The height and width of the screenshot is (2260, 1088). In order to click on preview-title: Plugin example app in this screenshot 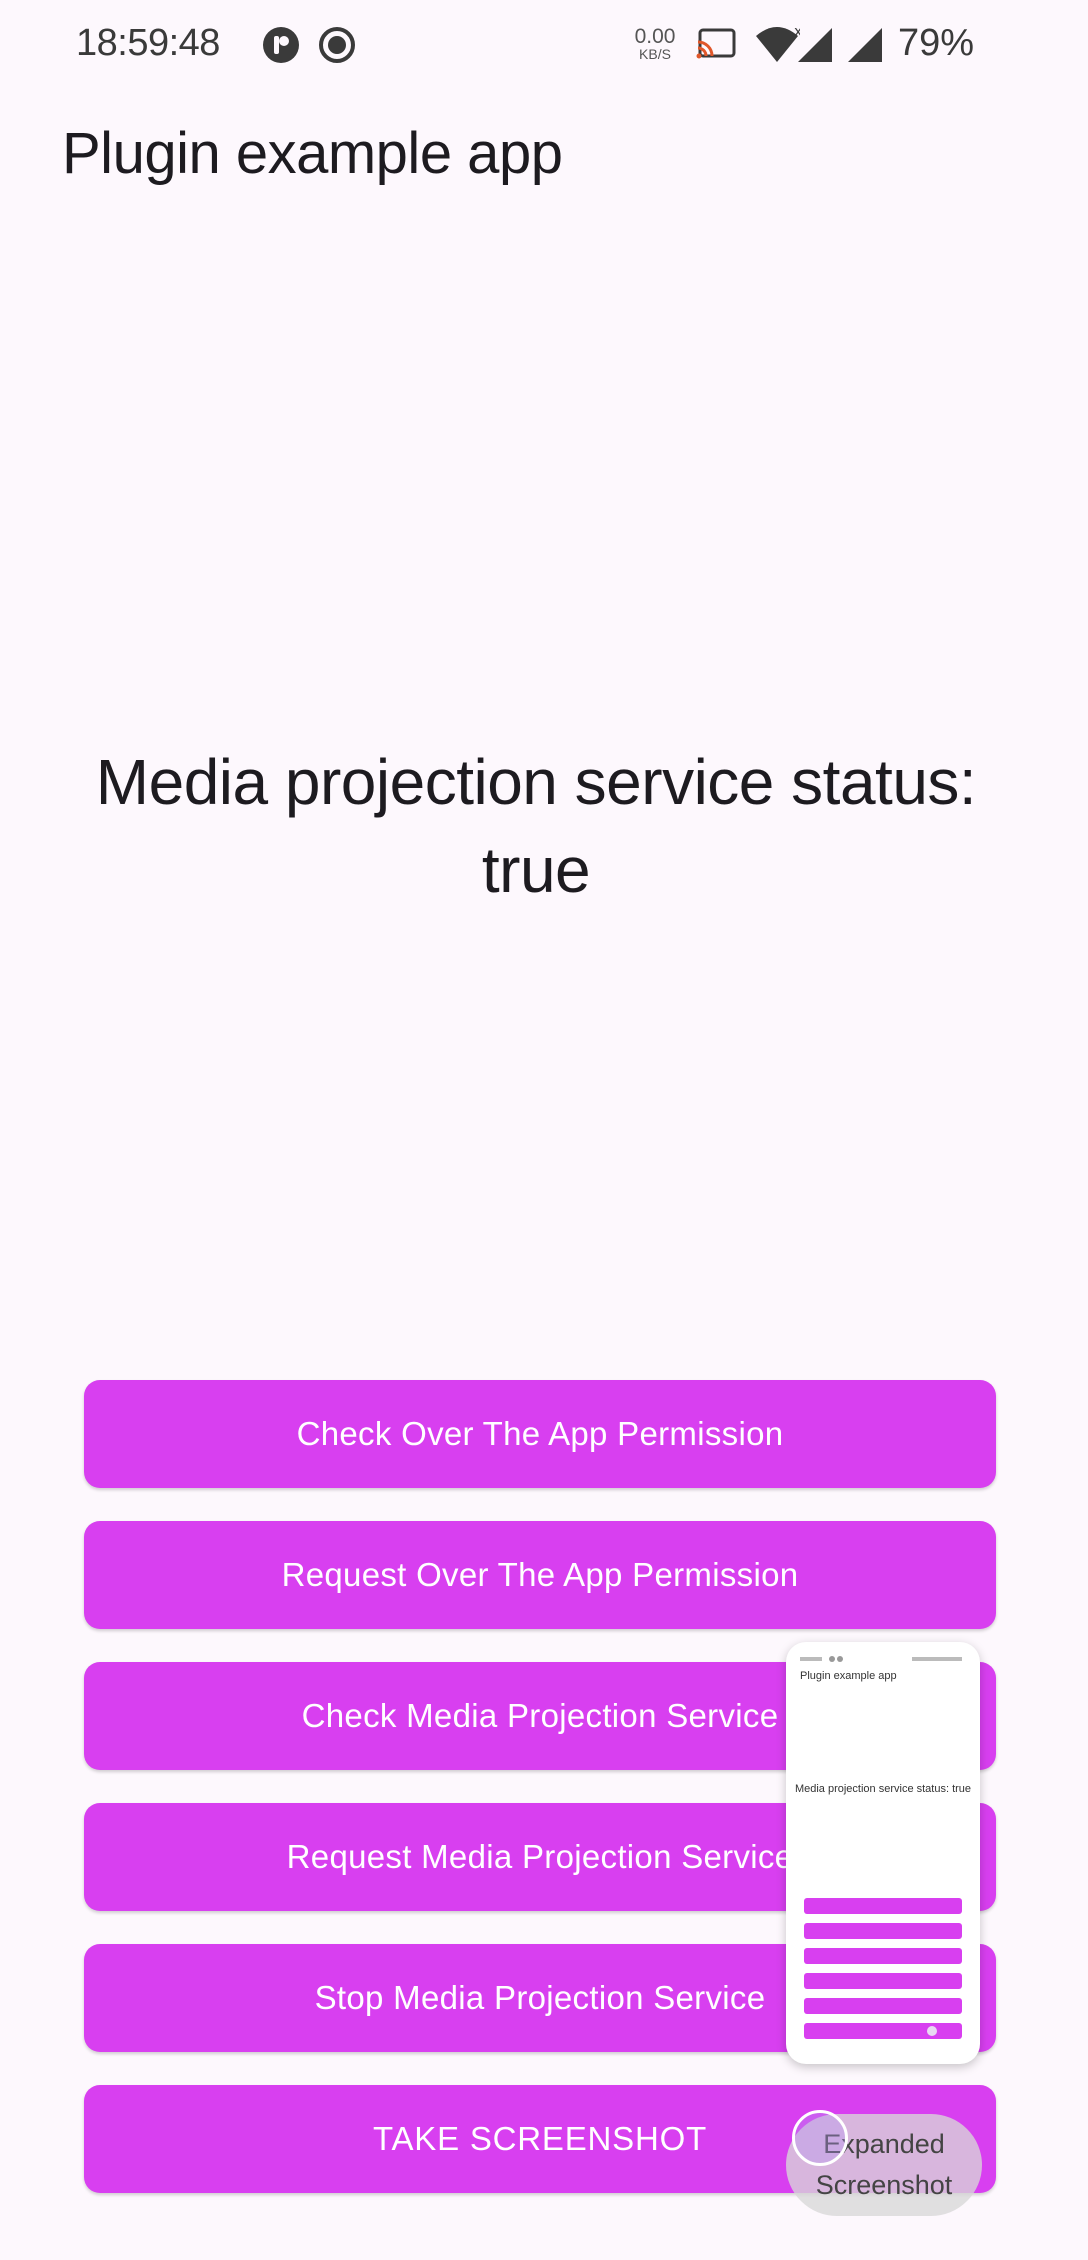, I will do `click(848, 1676)`.